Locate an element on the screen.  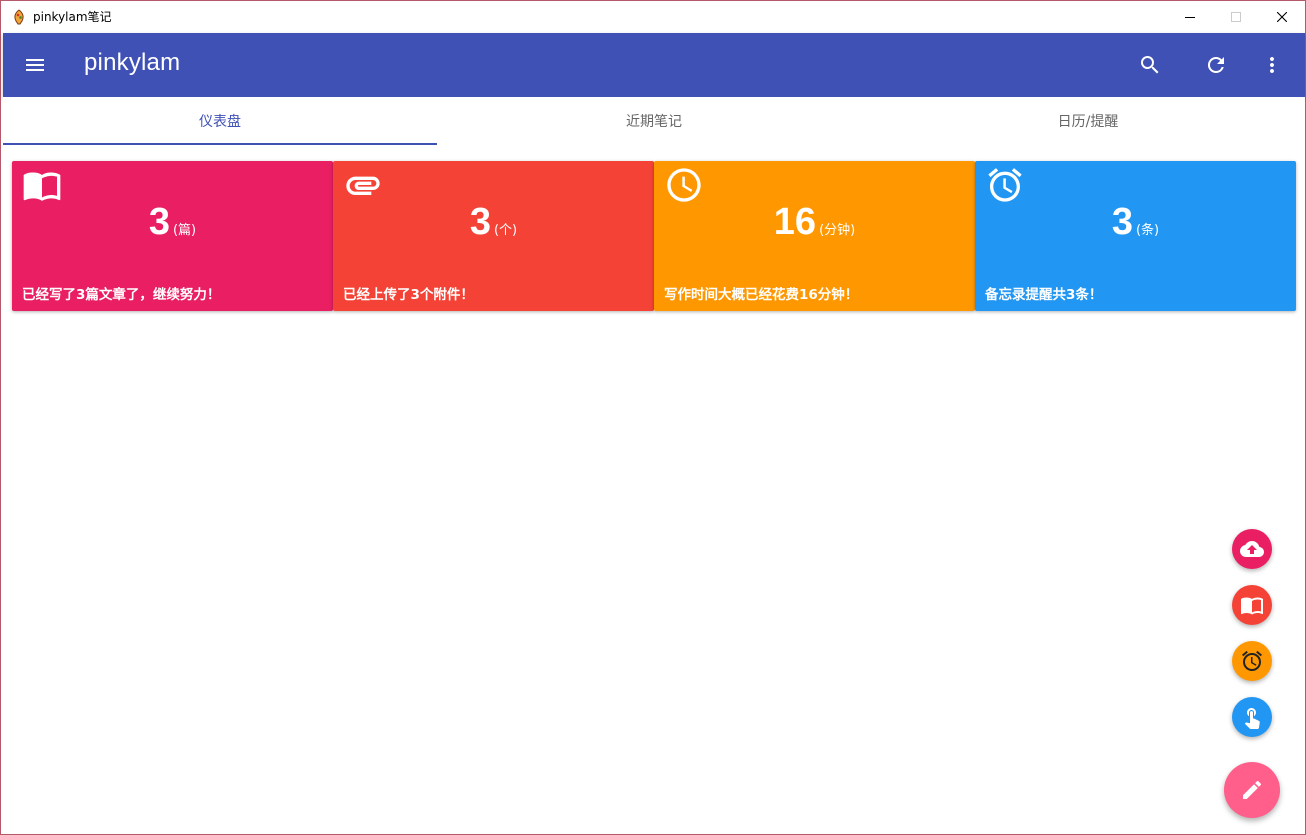
alarm-fab is located at coordinates (1252, 661).